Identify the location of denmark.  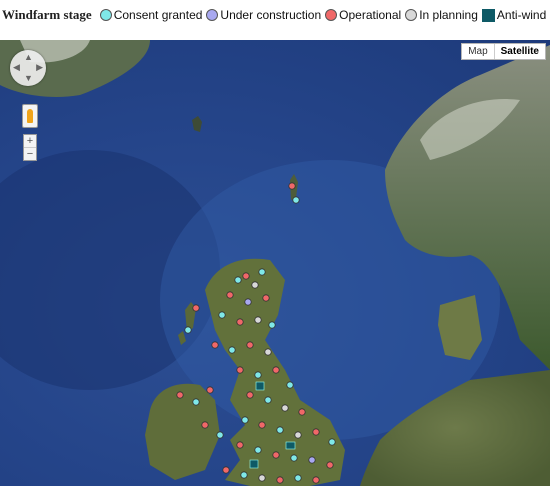
(460, 327).